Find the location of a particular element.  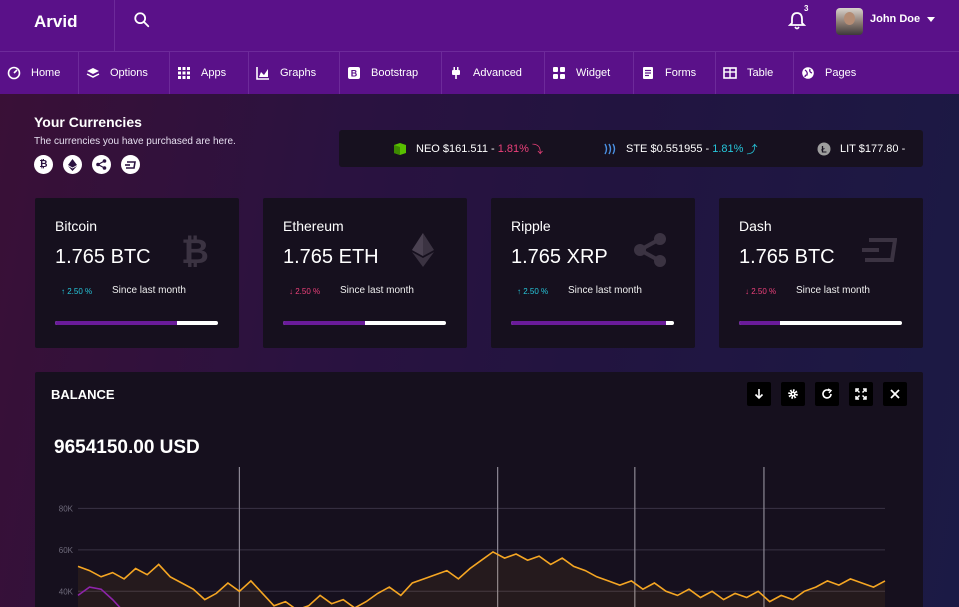

ticker-item-ste: STE $0.551955 - 1.81% ⤴ is located at coordinates (680, 148).